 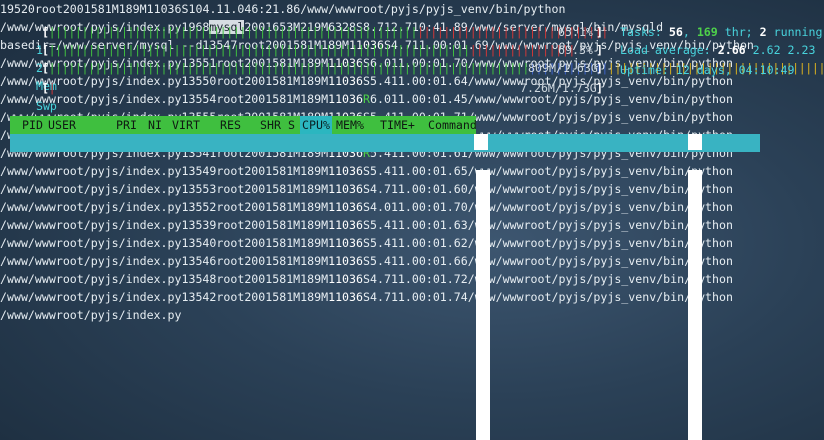 I want to click on cpu2-bracket: ], so click(x=599, y=50).